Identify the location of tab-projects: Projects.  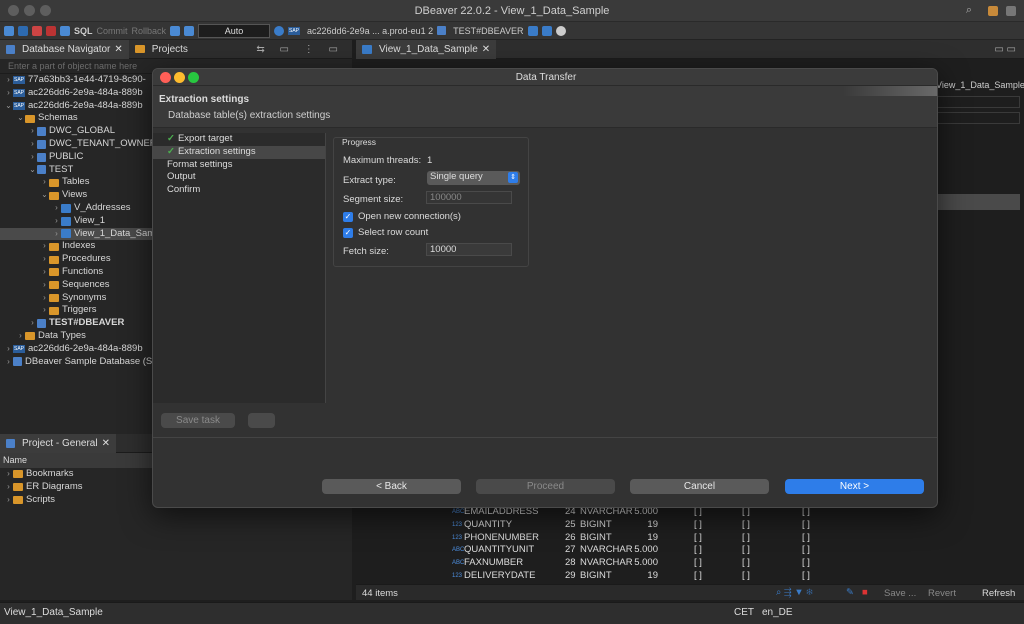
(161, 49).